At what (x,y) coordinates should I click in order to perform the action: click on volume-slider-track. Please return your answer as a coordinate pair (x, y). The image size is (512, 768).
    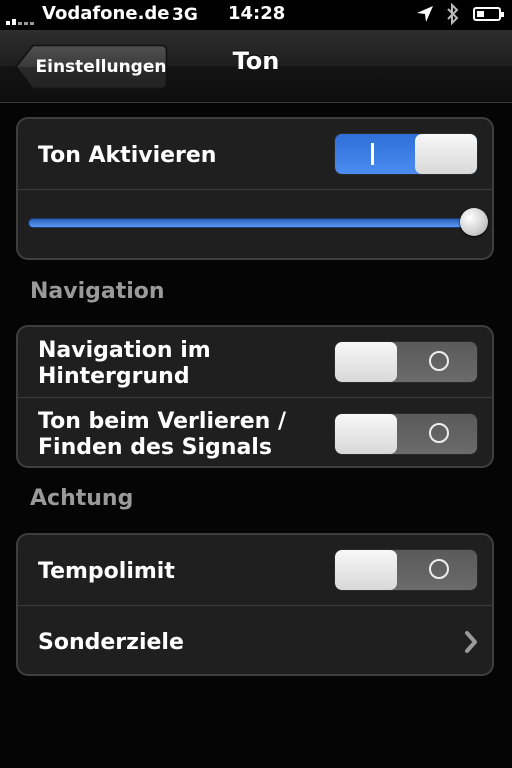
    Looking at the image, I should click on (251, 223).